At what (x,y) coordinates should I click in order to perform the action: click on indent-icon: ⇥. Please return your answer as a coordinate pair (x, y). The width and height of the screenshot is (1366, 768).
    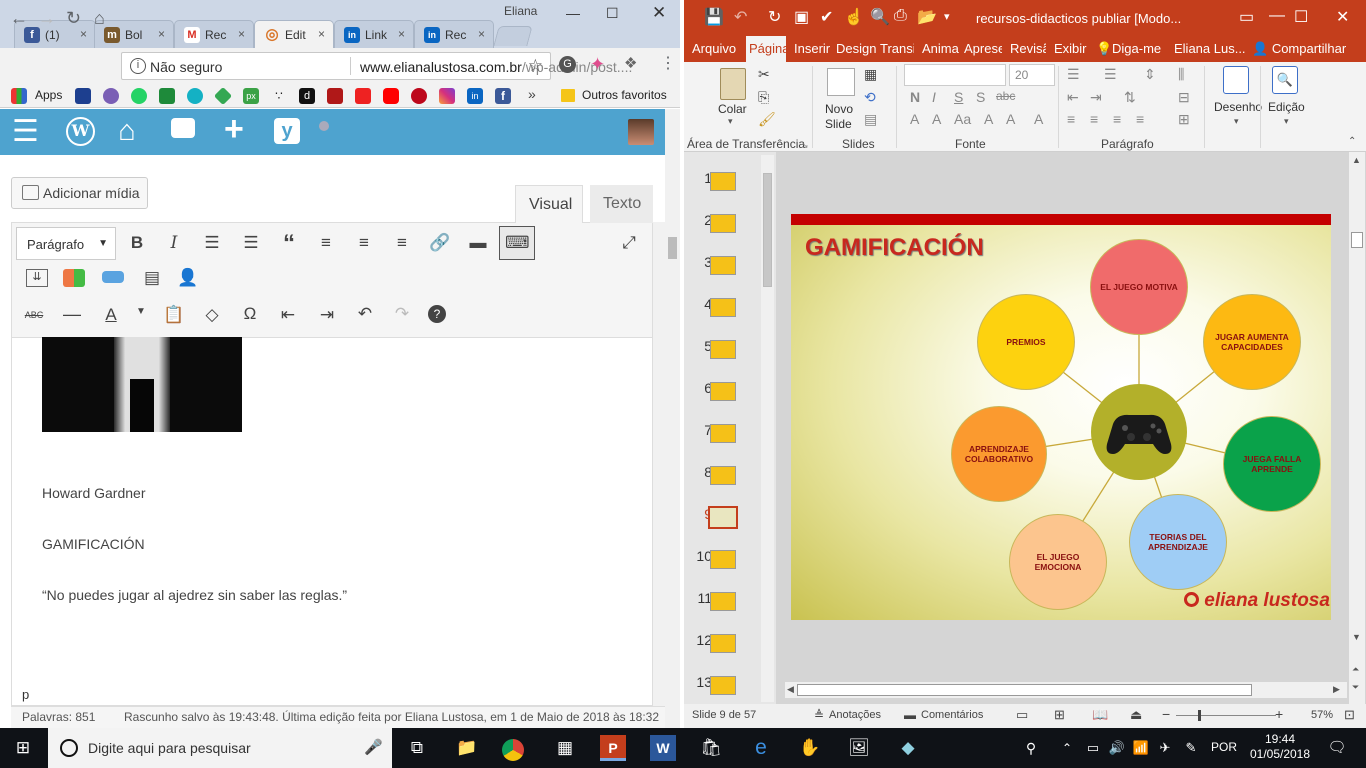
    Looking at the image, I should click on (327, 315).